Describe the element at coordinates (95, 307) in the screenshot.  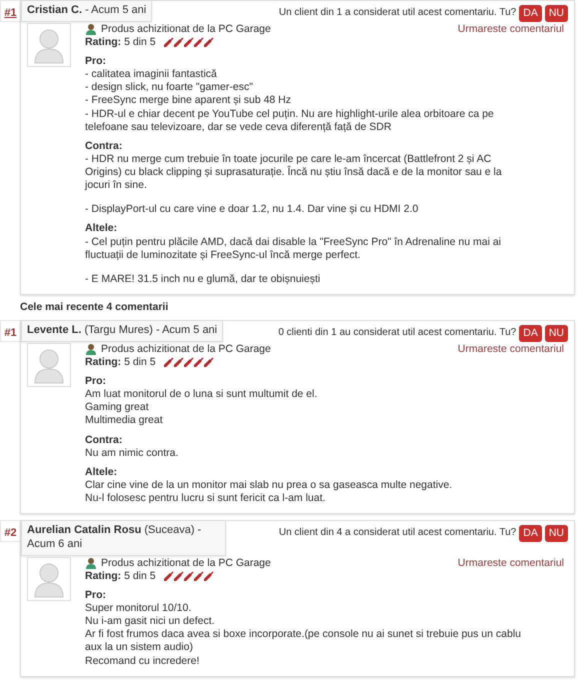
I see `section-heading: Cele mai recente 4 comentarii` at that location.